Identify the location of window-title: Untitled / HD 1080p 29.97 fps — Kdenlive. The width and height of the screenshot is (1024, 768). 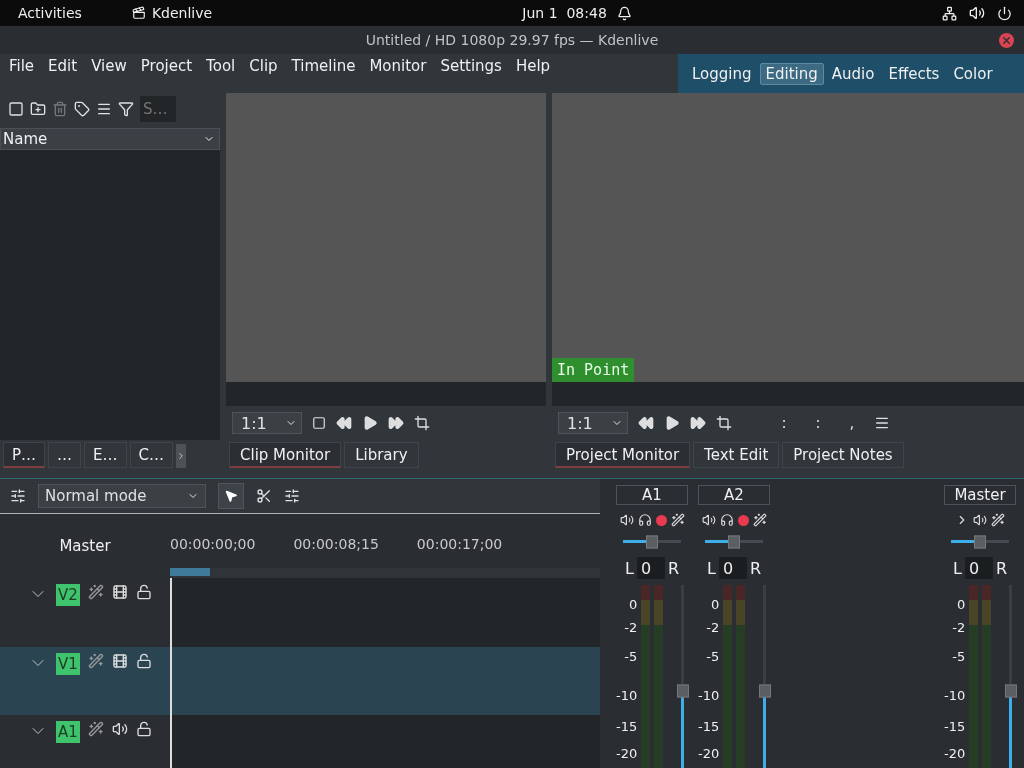
(512, 40).